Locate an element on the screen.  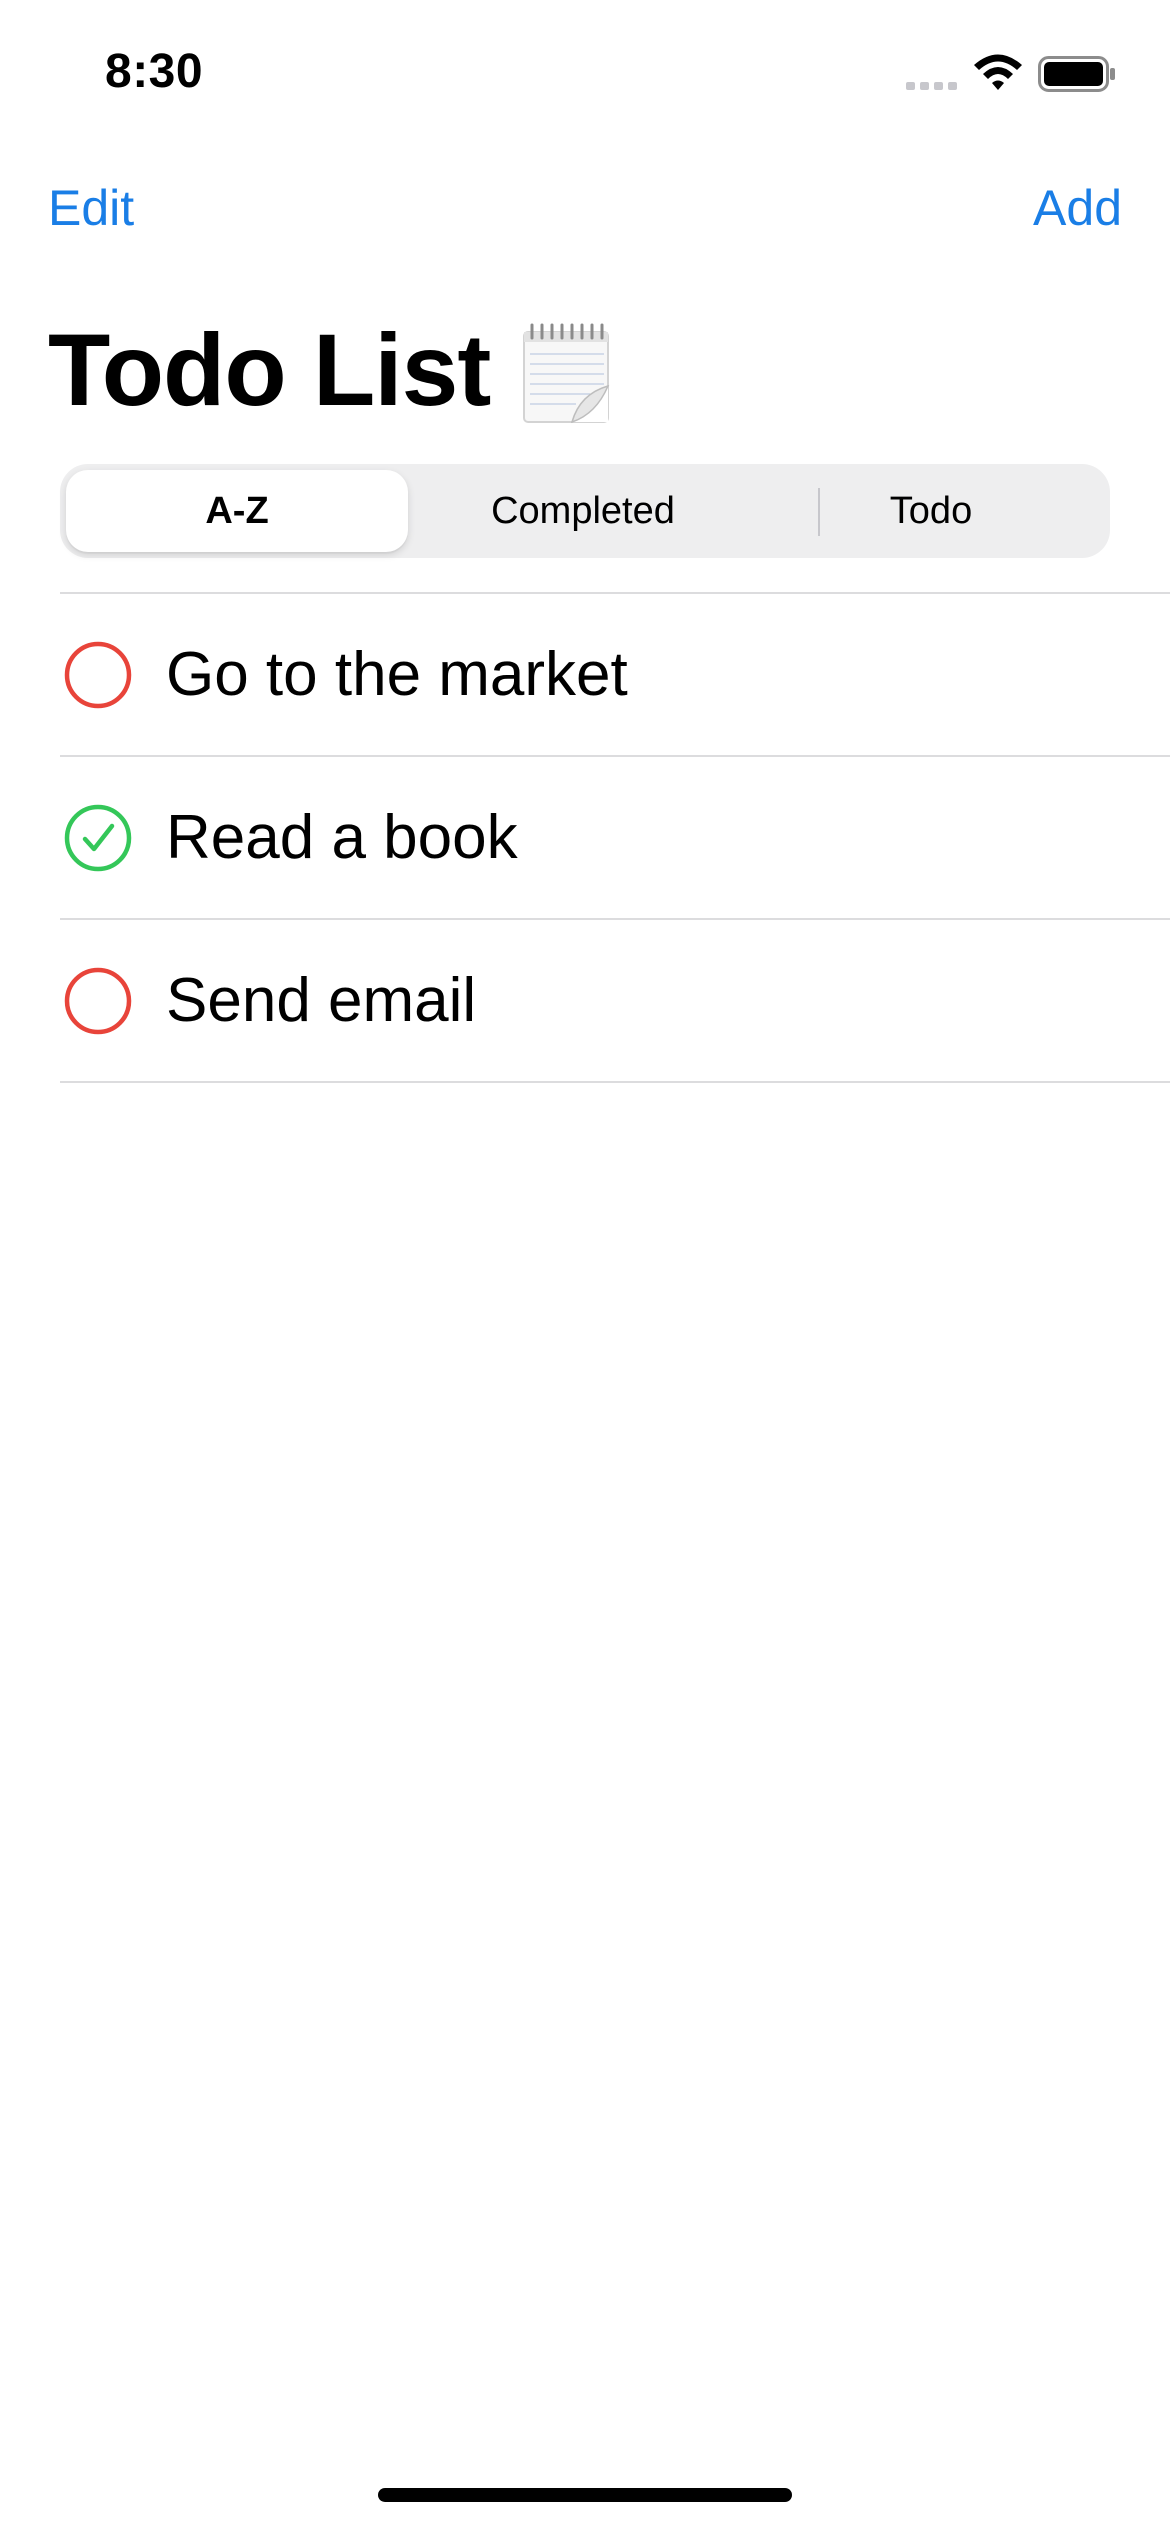
segment-todo: Todo is located at coordinates (931, 511).